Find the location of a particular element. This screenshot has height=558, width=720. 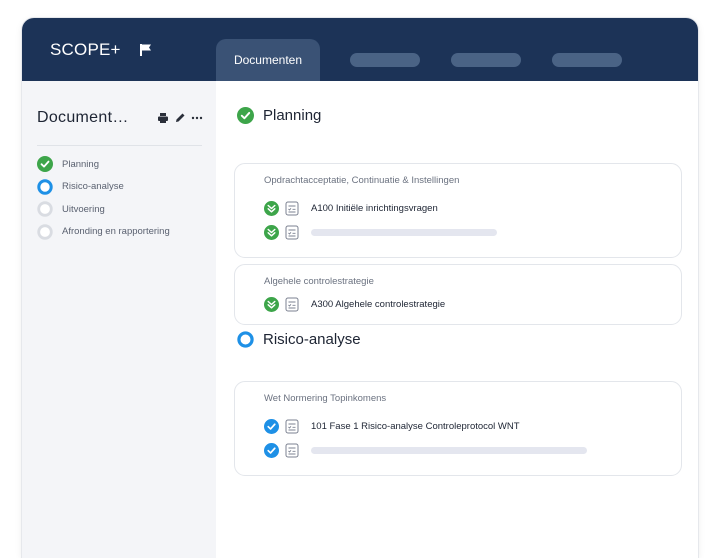

section-heading-risico-analyse: Risico-analyse is located at coordinates (299, 339).